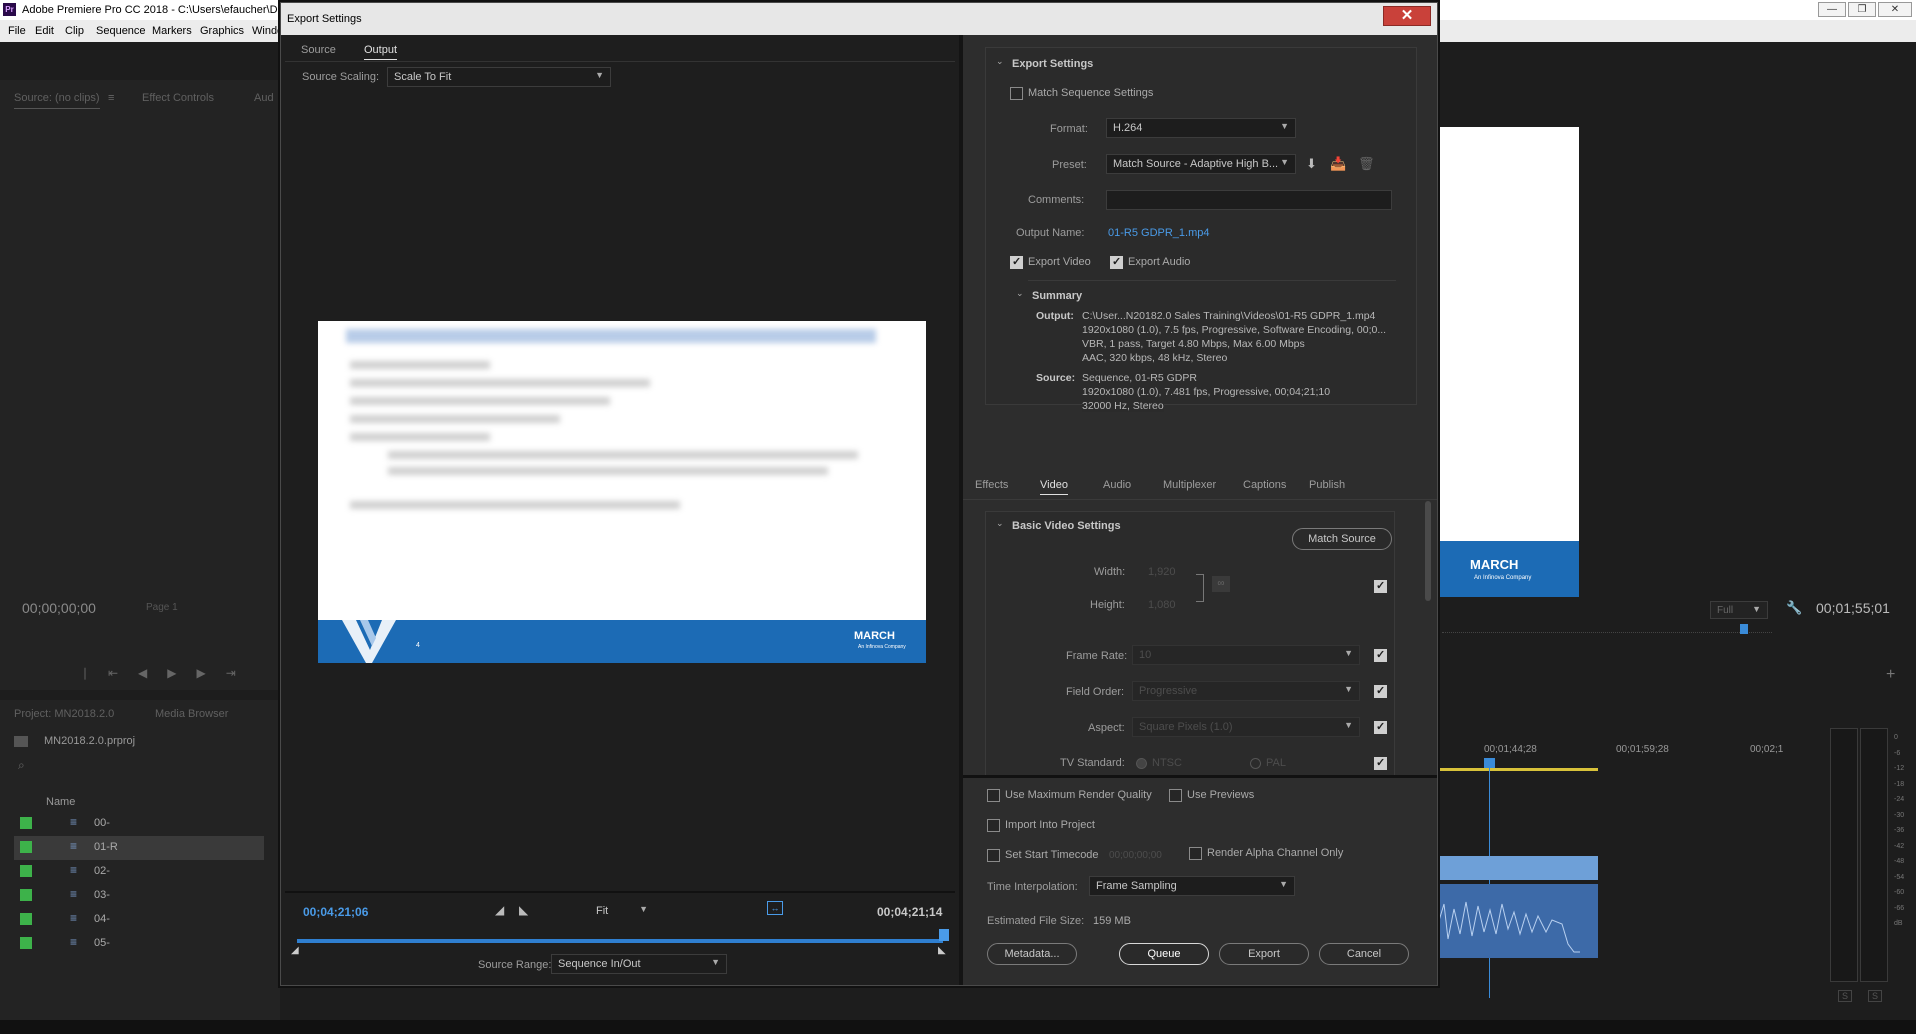 The image size is (1916, 1034). Describe the element at coordinates (1016, 93) in the screenshot. I see `match-sequence-checkbox` at that location.